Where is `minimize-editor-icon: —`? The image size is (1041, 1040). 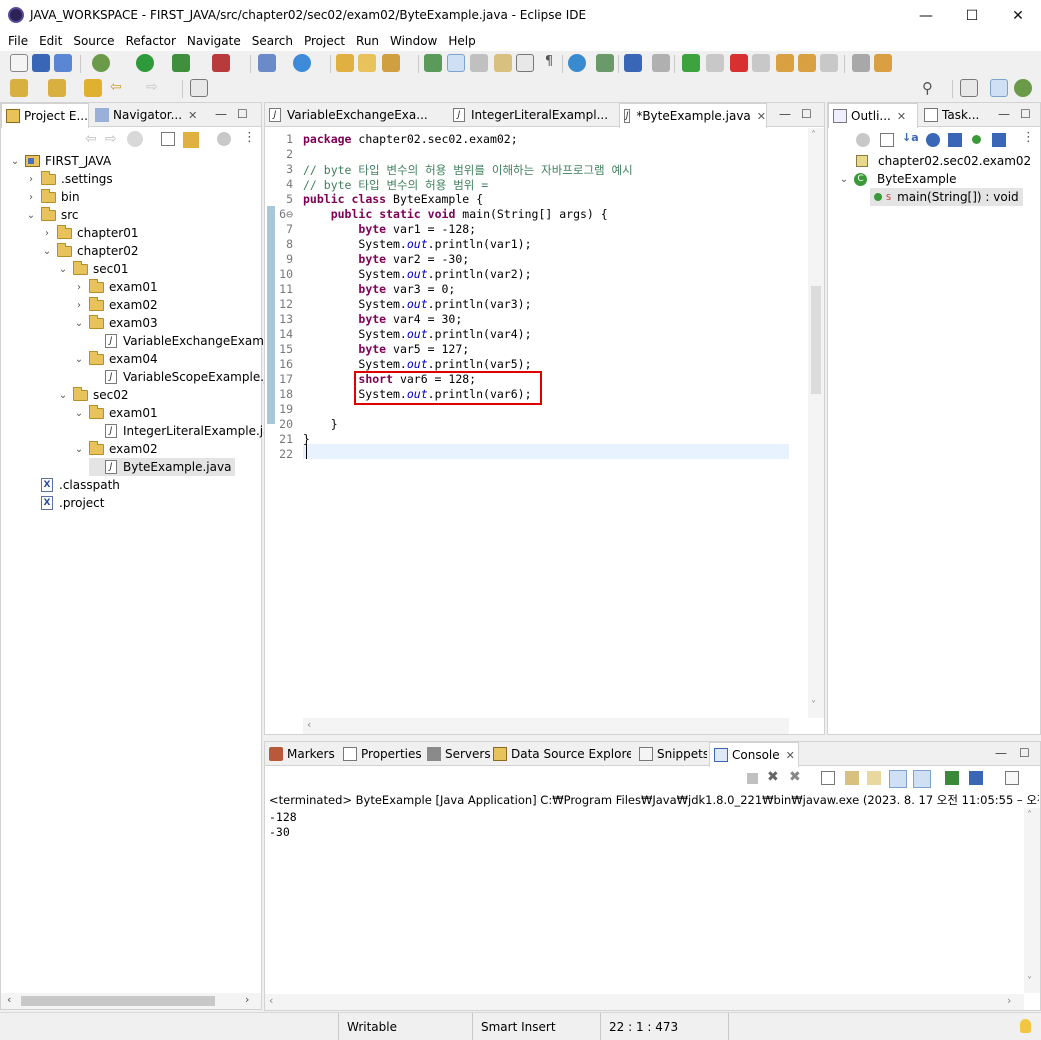
minimize-editor-icon: — is located at coordinates (785, 114).